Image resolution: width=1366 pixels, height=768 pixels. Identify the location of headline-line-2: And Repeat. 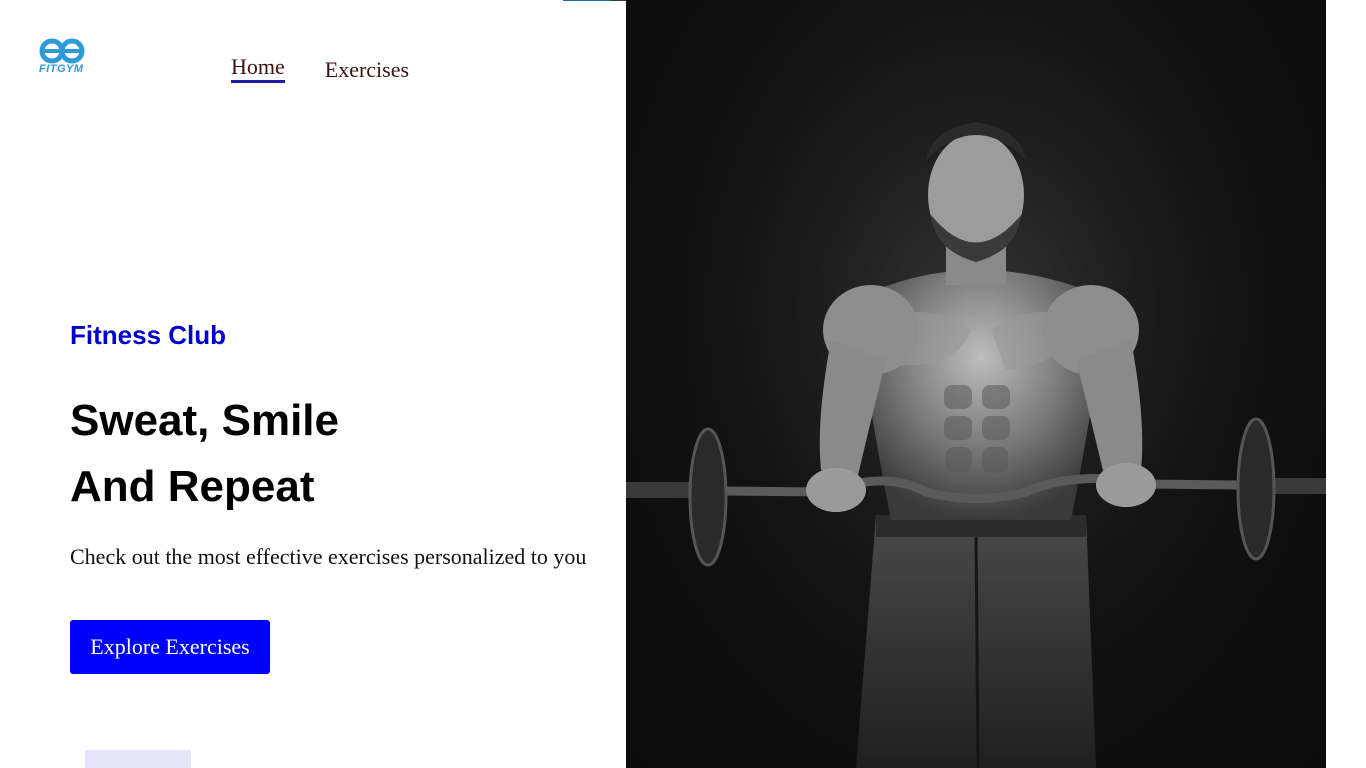
(192, 486).